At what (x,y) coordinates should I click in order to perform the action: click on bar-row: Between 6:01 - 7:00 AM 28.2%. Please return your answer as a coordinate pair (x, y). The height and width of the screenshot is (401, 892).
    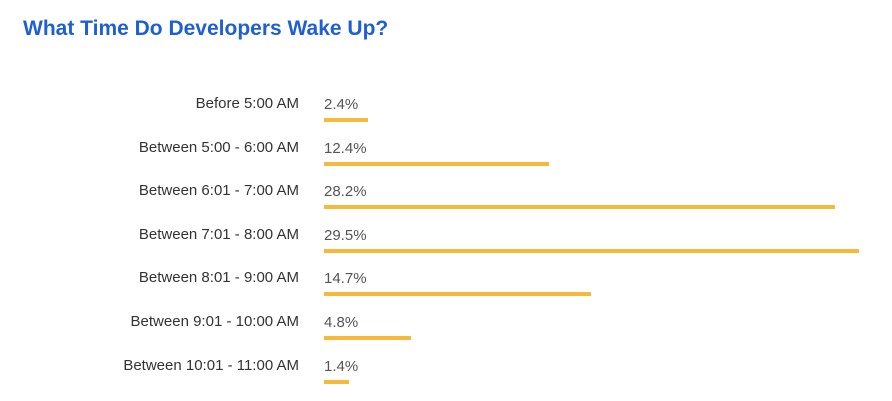
    Looking at the image, I should click on (446, 204).